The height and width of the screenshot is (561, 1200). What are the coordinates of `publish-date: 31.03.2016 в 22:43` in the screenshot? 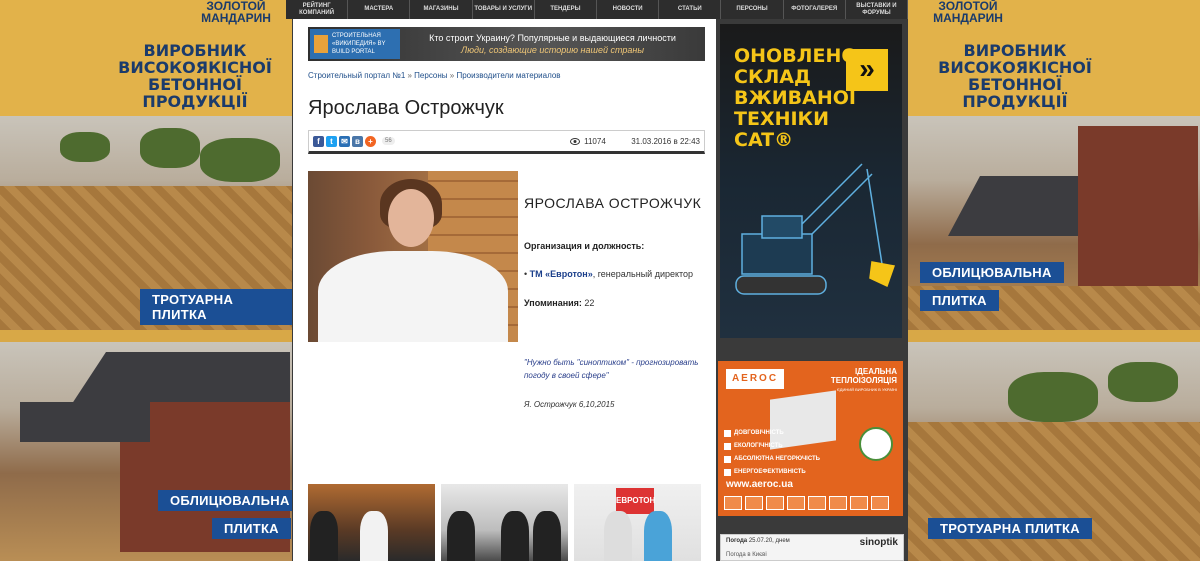 It's located at (665, 141).